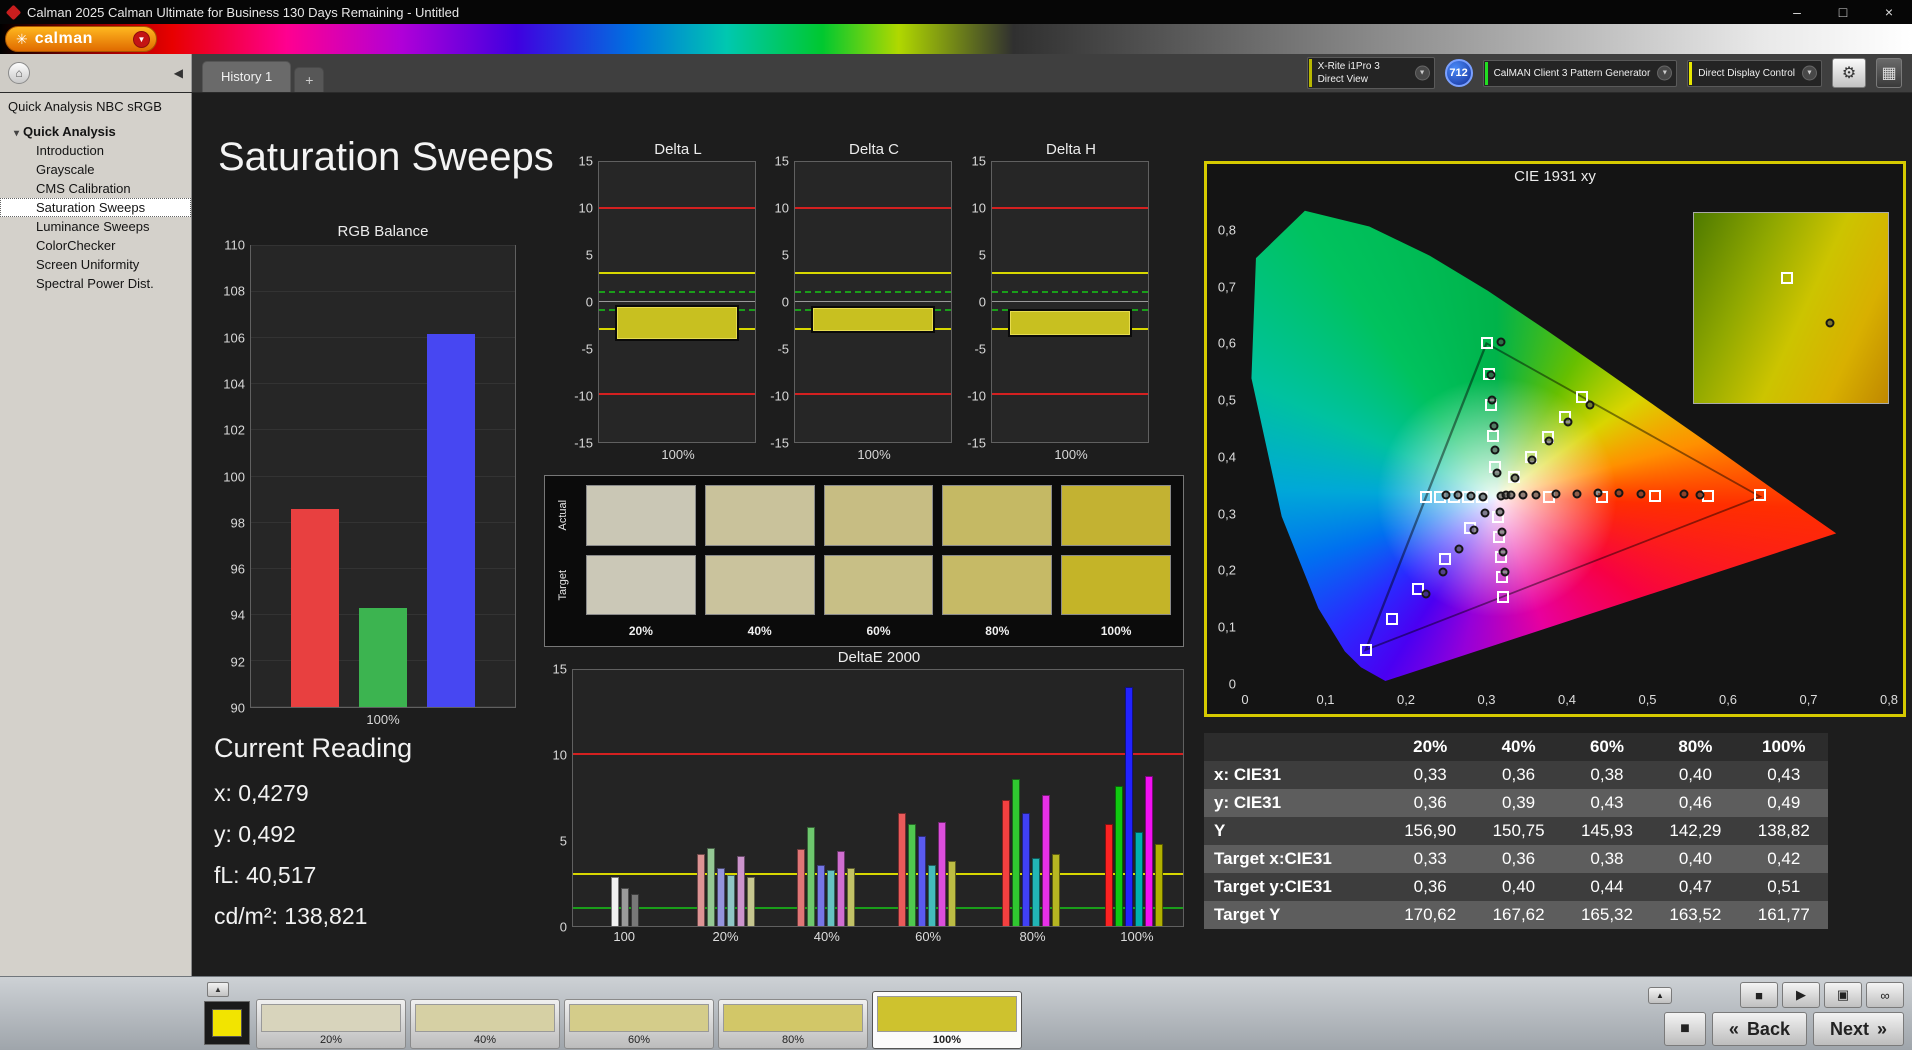  I want to click on x-tick-label: 0,3, so click(1486, 699).